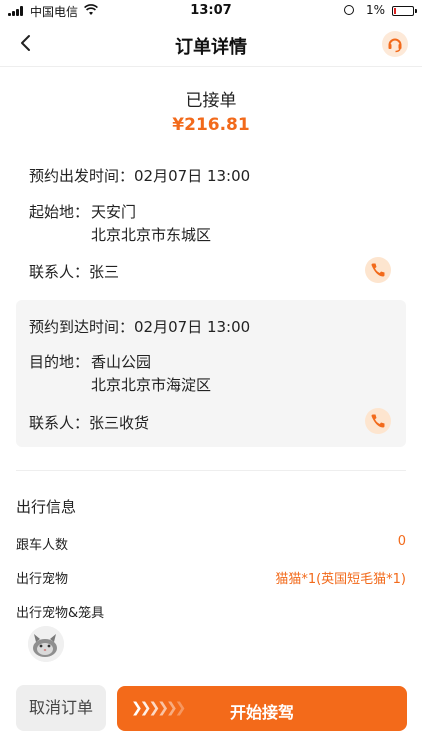  I want to click on pet-photo, so click(46, 644).